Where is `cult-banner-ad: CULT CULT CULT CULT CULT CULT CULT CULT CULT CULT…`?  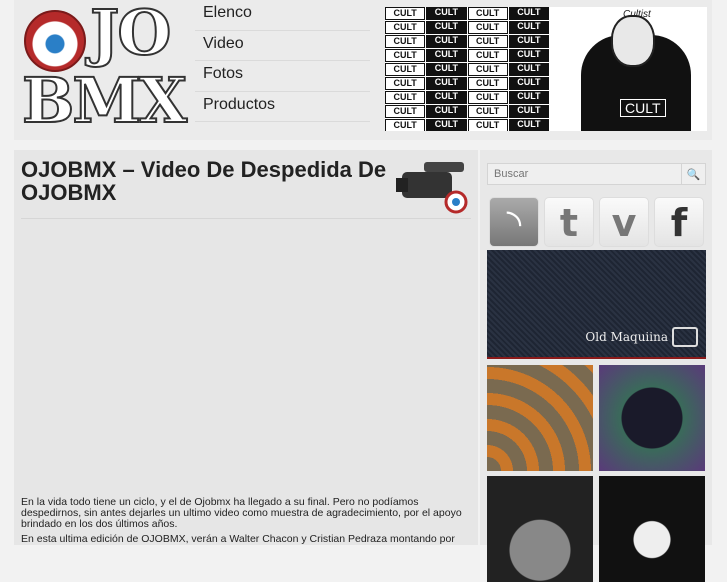
cult-banner-ad: CULT CULT CULT CULT CULT CULT CULT CULT CULT CULT… is located at coordinates (546, 69).